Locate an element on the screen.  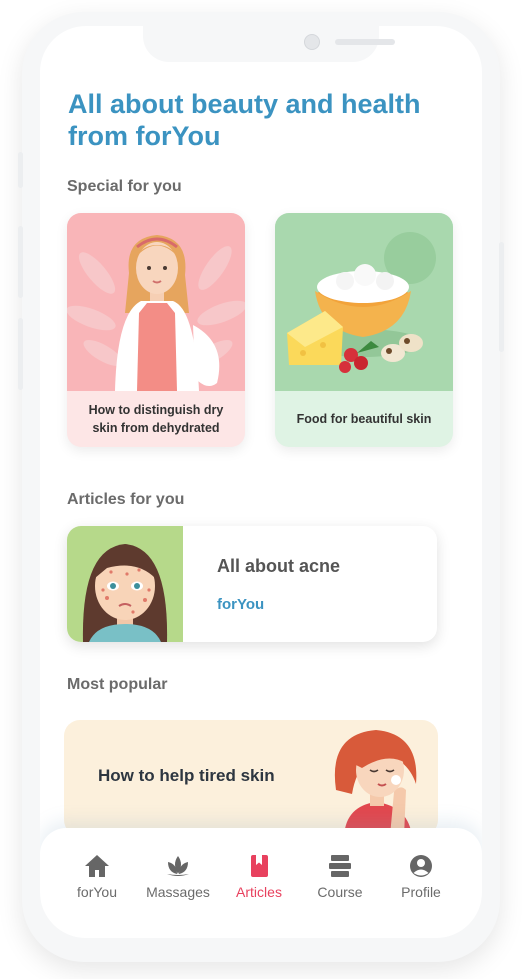
tab-label: Course is located at coordinates (340, 892).